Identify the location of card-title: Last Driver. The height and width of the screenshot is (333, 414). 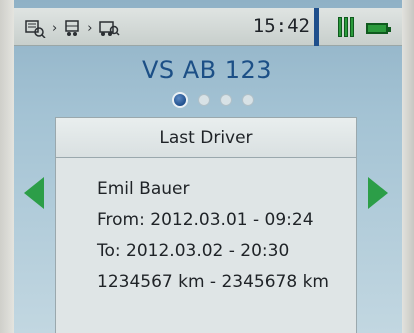
(206, 138).